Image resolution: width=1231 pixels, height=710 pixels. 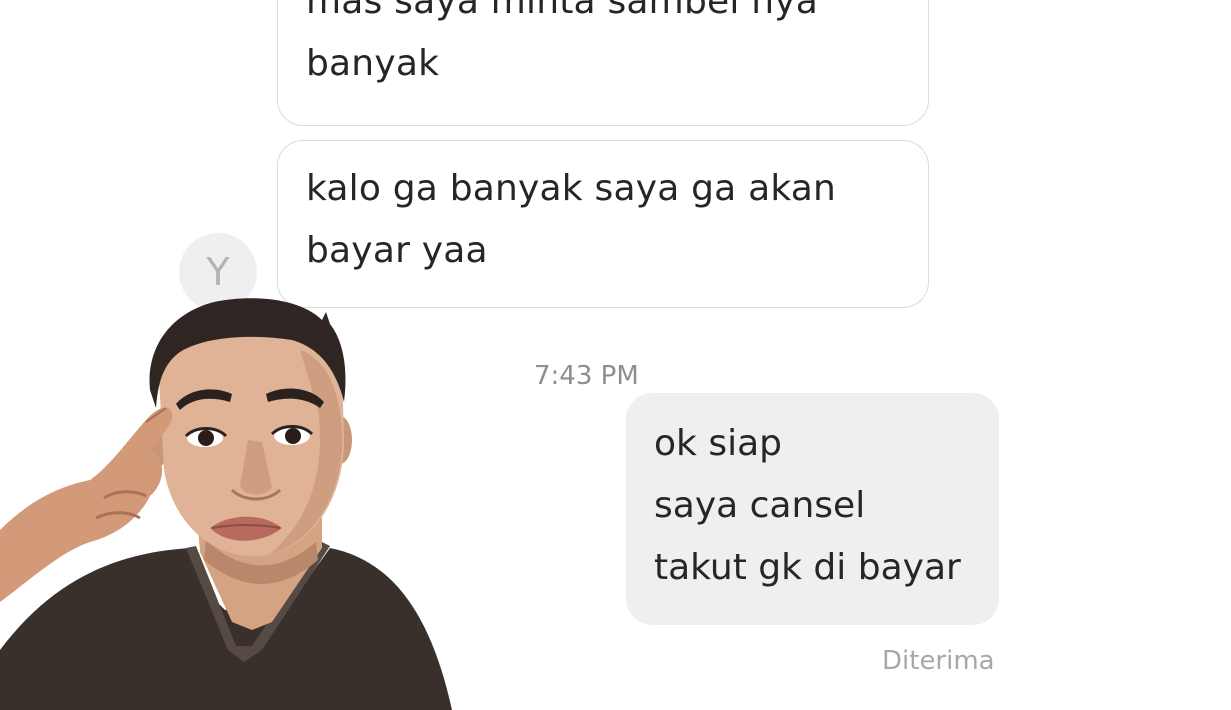 I want to click on message-text: takut gk di bayar, so click(x=807, y=567).